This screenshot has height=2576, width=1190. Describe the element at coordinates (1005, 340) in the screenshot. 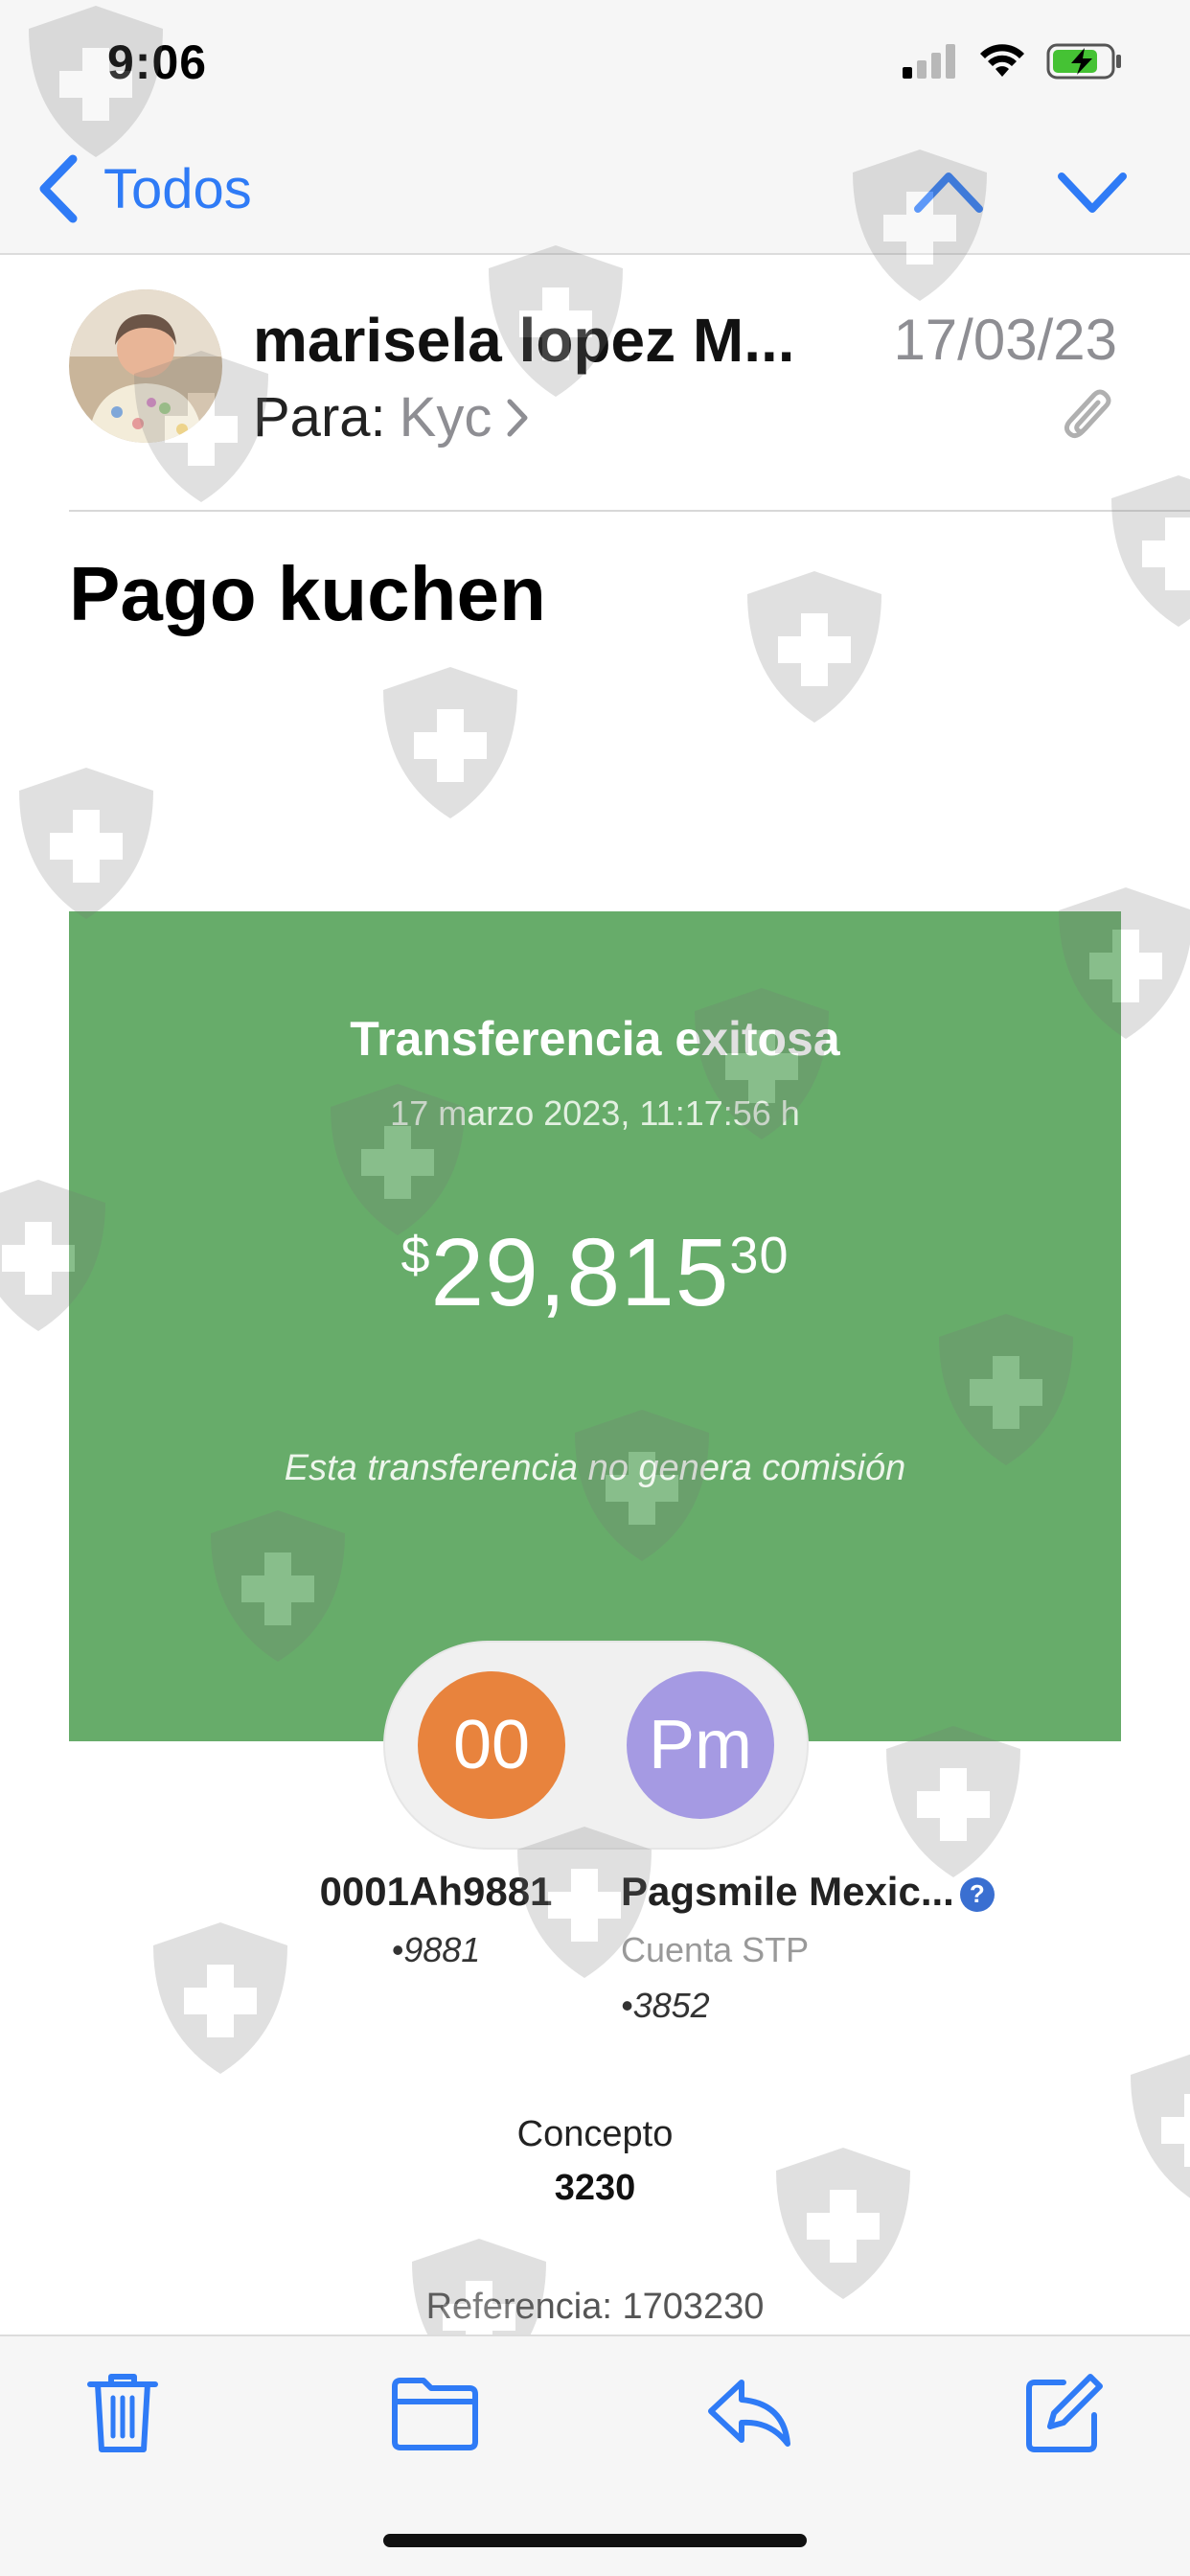

I see `mail-date: 17/03/23` at that location.